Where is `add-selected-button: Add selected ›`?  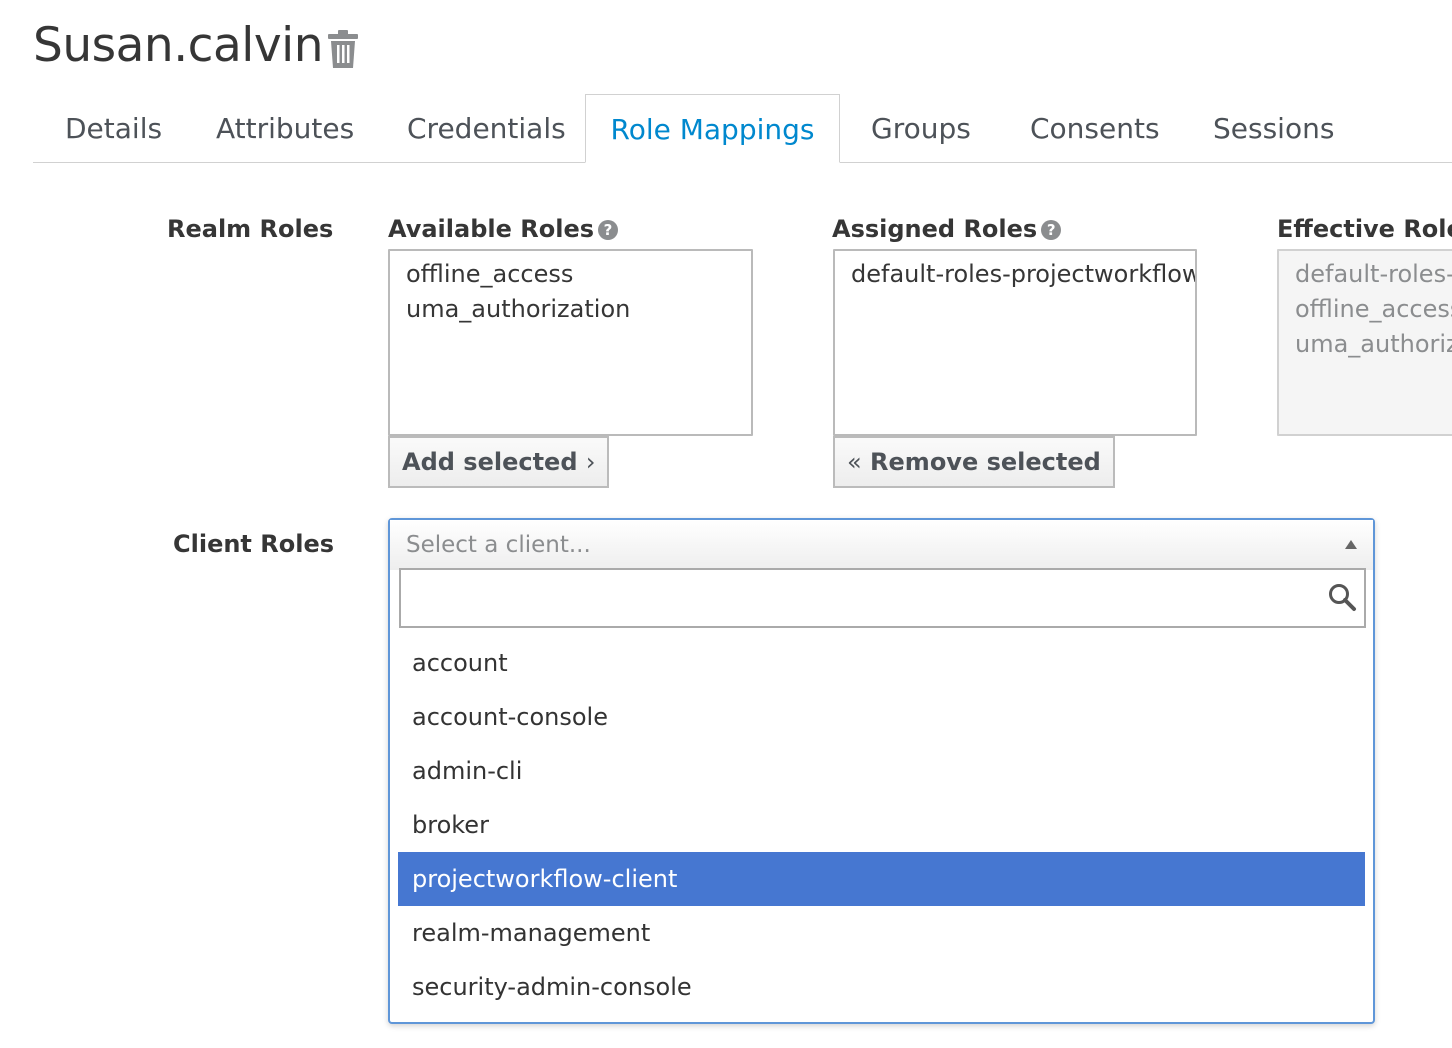 add-selected-button: Add selected › is located at coordinates (499, 462).